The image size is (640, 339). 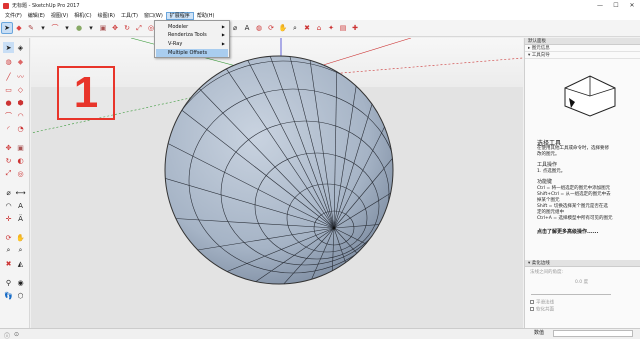 I want to click on menu-tools: 工具(T), so click(x=129, y=16).